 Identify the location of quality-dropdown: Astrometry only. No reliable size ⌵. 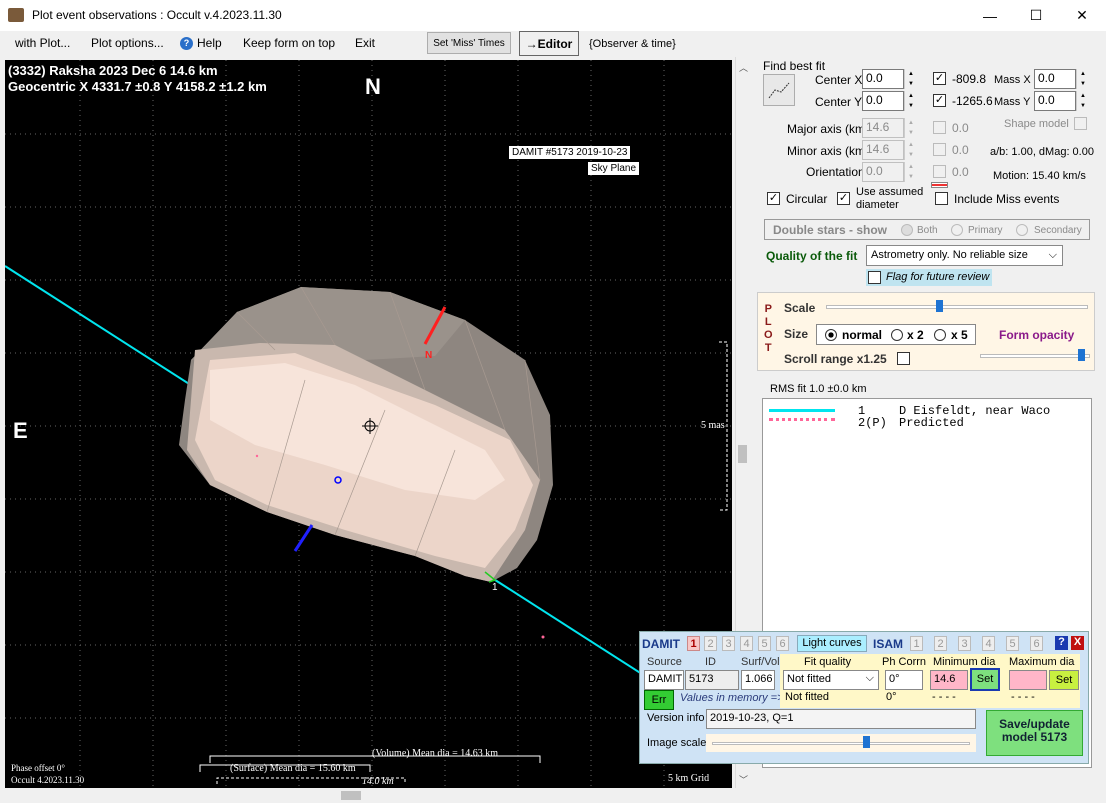
(964, 255).